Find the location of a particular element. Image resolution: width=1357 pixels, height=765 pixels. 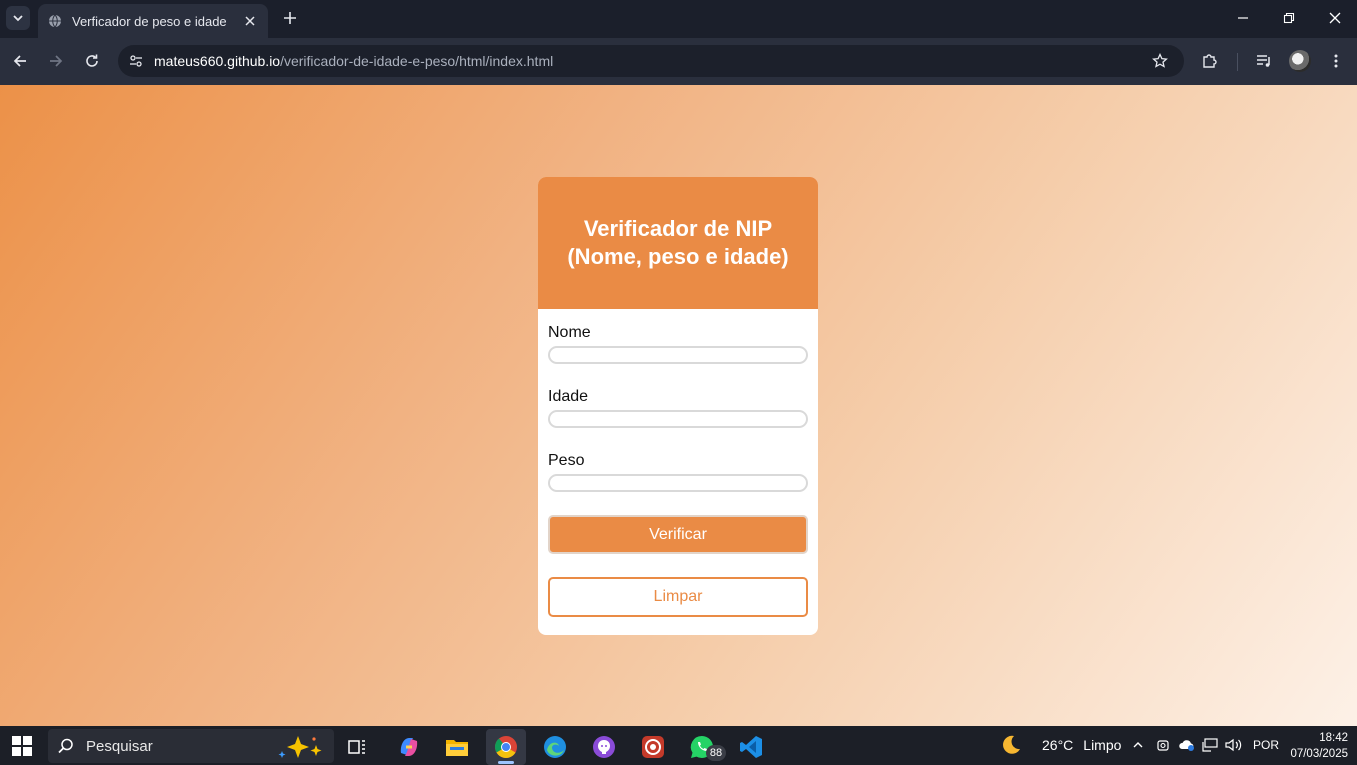

taskbar-app-edge is located at coordinates (555, 747).